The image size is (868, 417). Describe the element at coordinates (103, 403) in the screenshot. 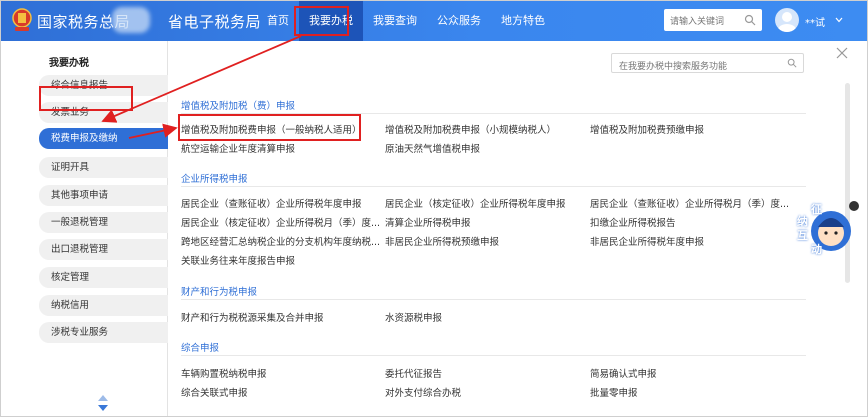

I see `scroll-arrows-icon` at that location.